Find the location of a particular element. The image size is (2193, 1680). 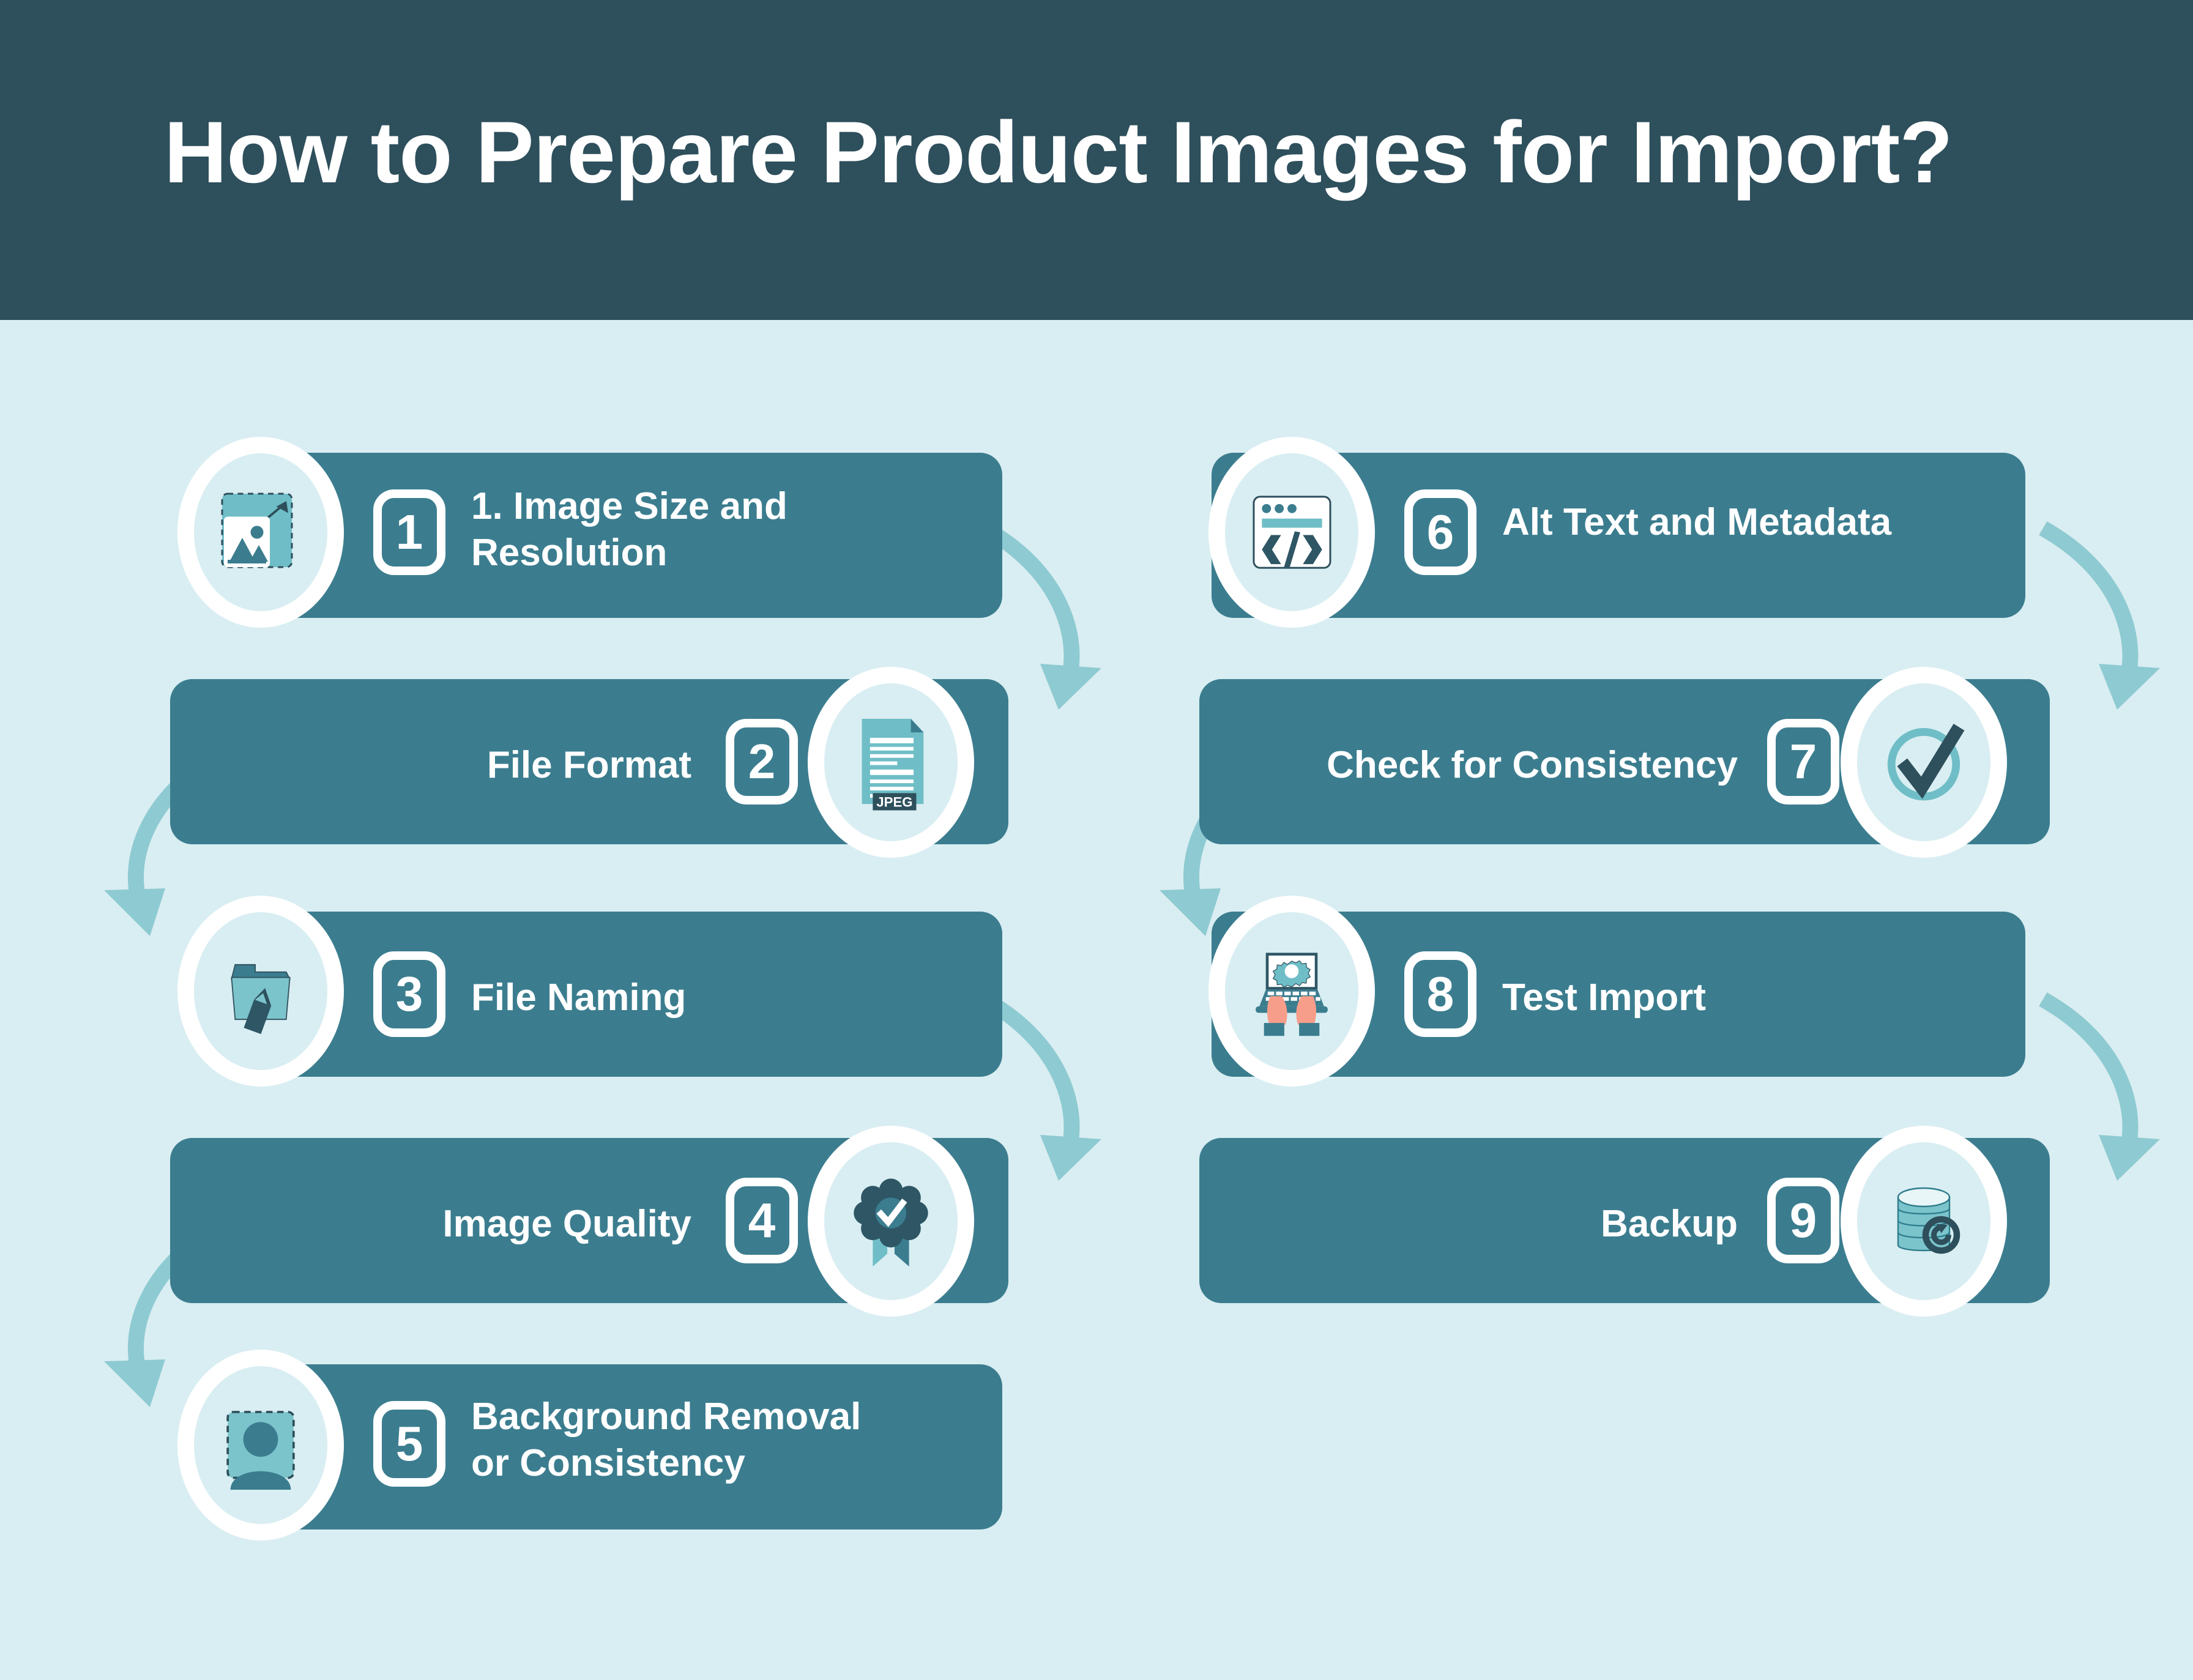

person-cutout-icon is located at coordinates (261, 1445).